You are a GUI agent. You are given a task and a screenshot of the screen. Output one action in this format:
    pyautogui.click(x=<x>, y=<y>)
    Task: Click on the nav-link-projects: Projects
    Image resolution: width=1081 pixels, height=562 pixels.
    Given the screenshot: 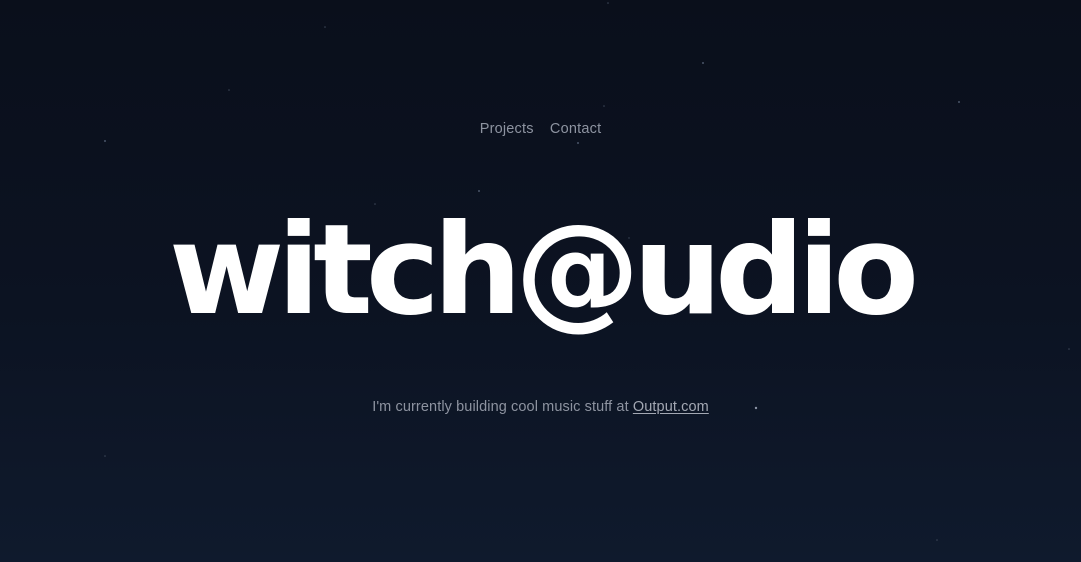 What is the action you would take?
    pyautogui.click(x=507, y=129)
    